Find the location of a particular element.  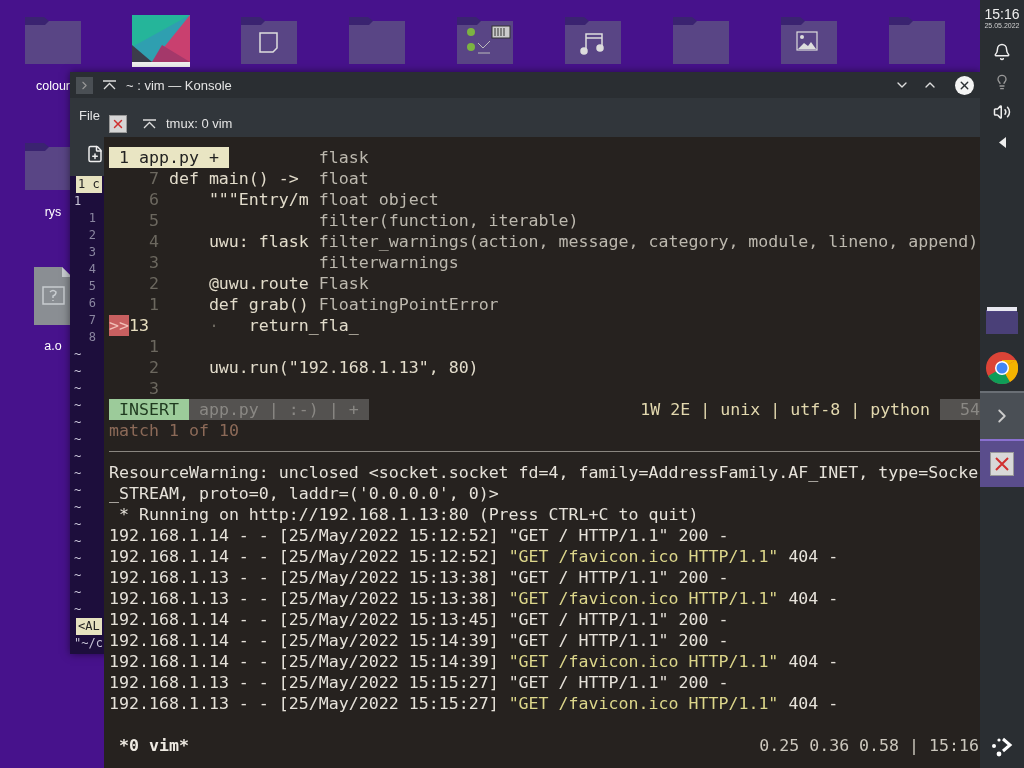

completion-item: filter(function, iterable) is located at coordinates (648, 220).